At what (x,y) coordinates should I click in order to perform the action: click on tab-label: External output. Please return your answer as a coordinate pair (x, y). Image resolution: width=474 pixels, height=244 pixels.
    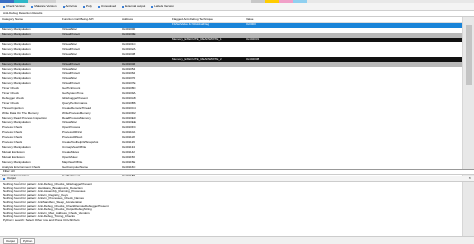
    Looking at the image, I should click on (135, 5).